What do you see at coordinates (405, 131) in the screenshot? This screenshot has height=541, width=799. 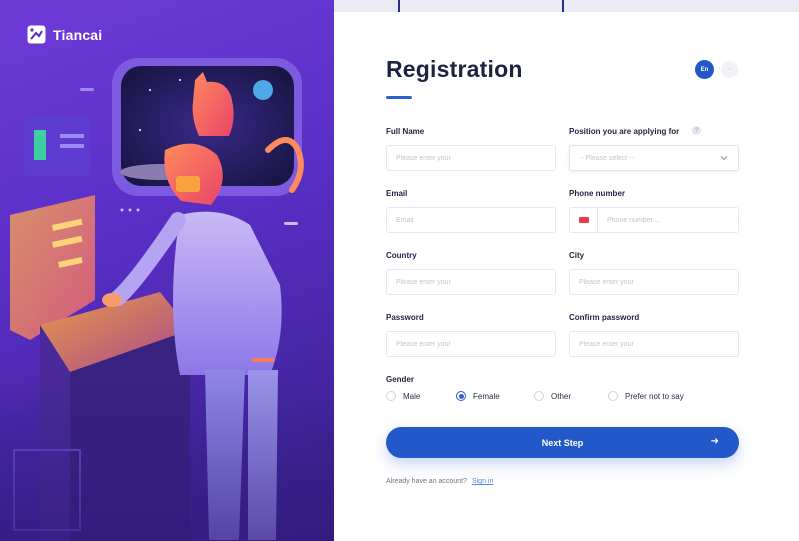 I see `full-name-label: Full Name` at bounding box center [405, 131].